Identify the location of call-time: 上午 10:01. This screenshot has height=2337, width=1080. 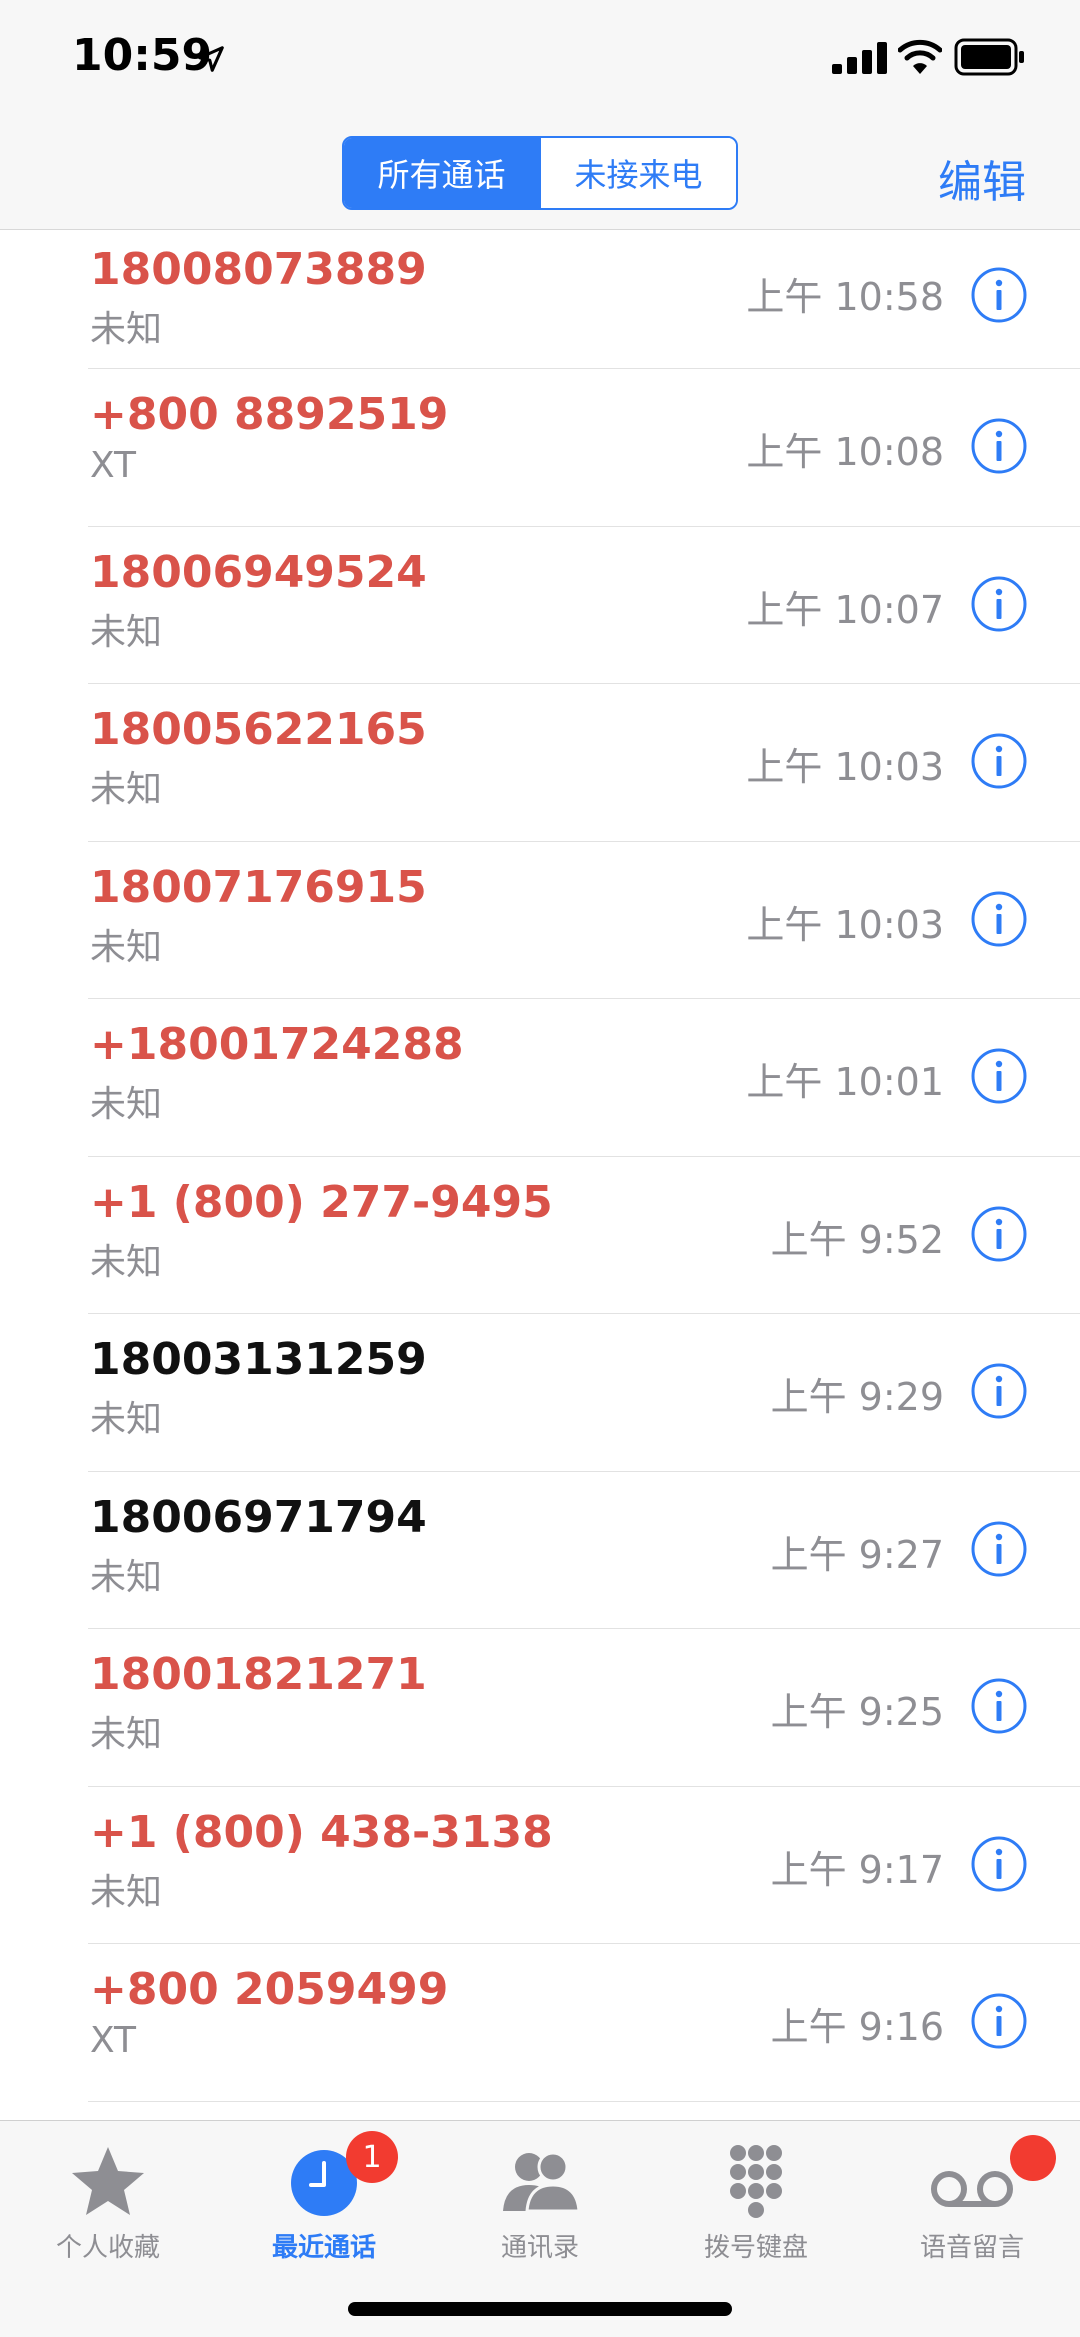
(845, 1082).